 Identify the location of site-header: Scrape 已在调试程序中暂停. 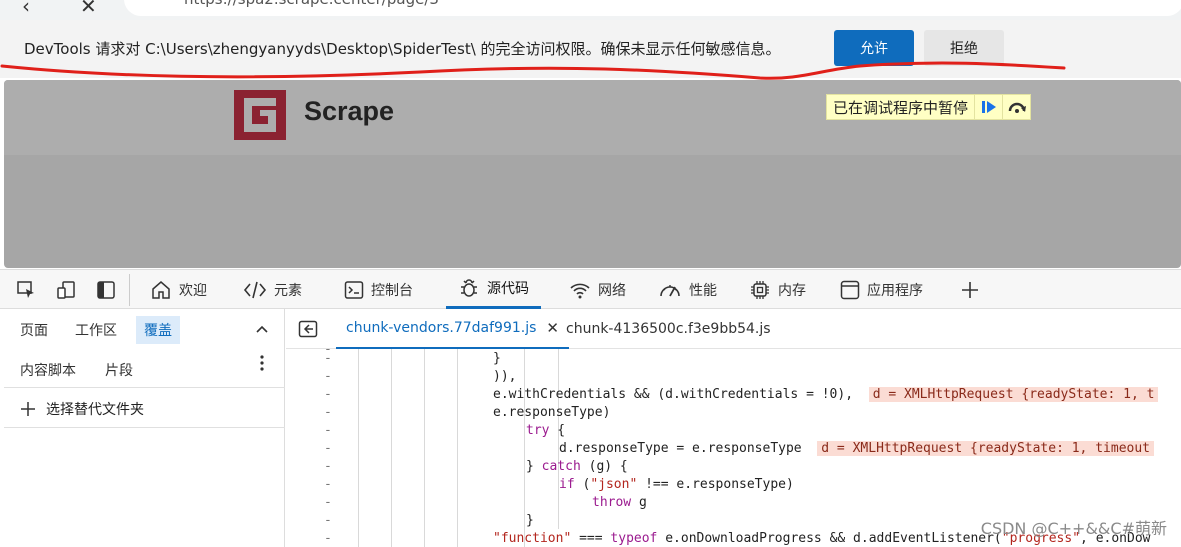
(592, 117).